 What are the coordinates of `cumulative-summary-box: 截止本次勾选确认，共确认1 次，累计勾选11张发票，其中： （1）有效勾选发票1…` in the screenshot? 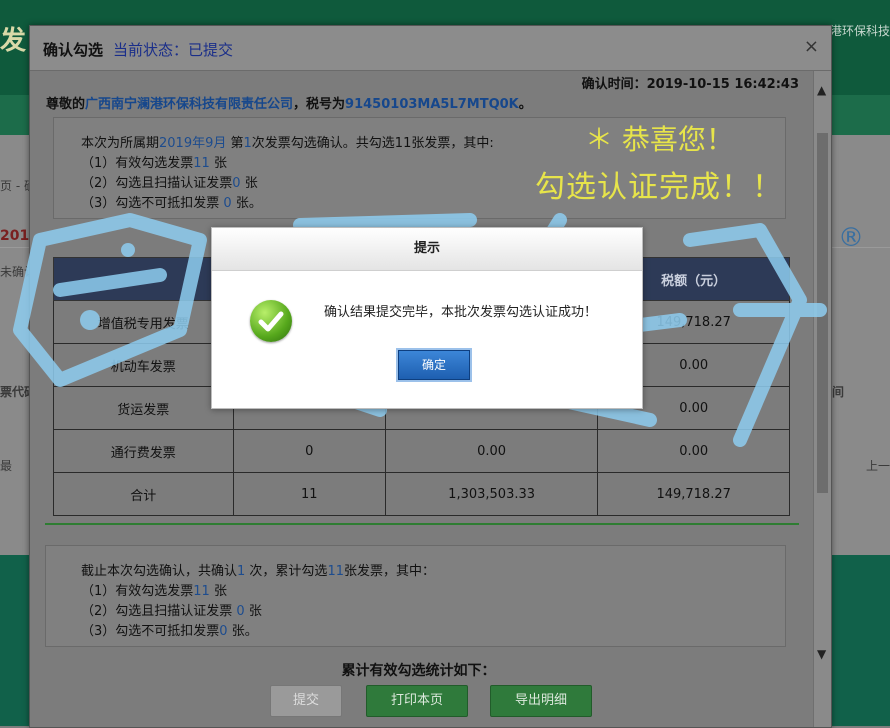 It's located at (415, 596).